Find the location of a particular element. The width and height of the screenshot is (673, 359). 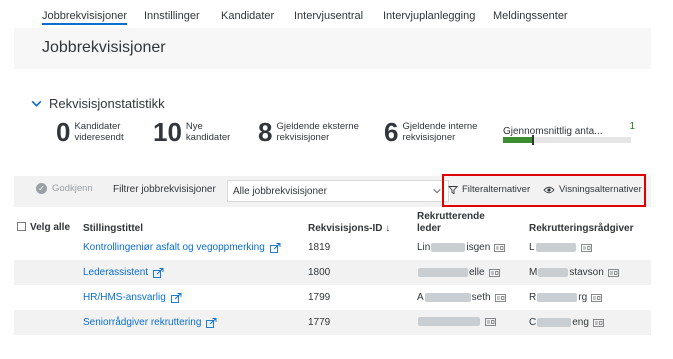

recruiting-leader: Lin isgen is located at coordinates (461, 247).